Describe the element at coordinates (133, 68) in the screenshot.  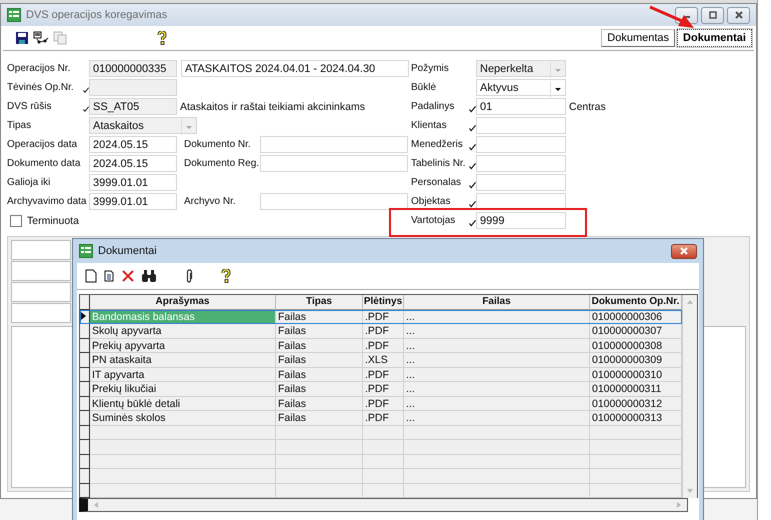
I see `input-field: 010000000335` at that location.